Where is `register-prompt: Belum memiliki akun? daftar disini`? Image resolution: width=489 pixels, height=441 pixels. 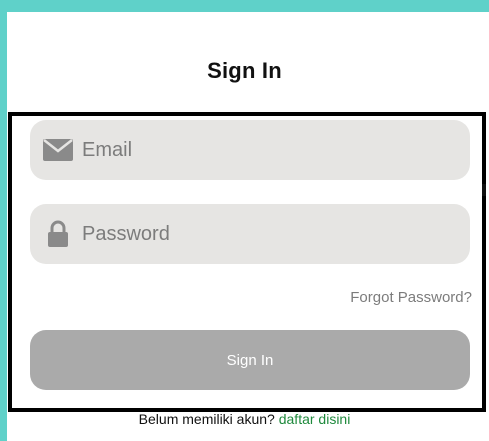 register-prompt: Belum memiliki akun? daftar disini is located at coordinates (244, 419).